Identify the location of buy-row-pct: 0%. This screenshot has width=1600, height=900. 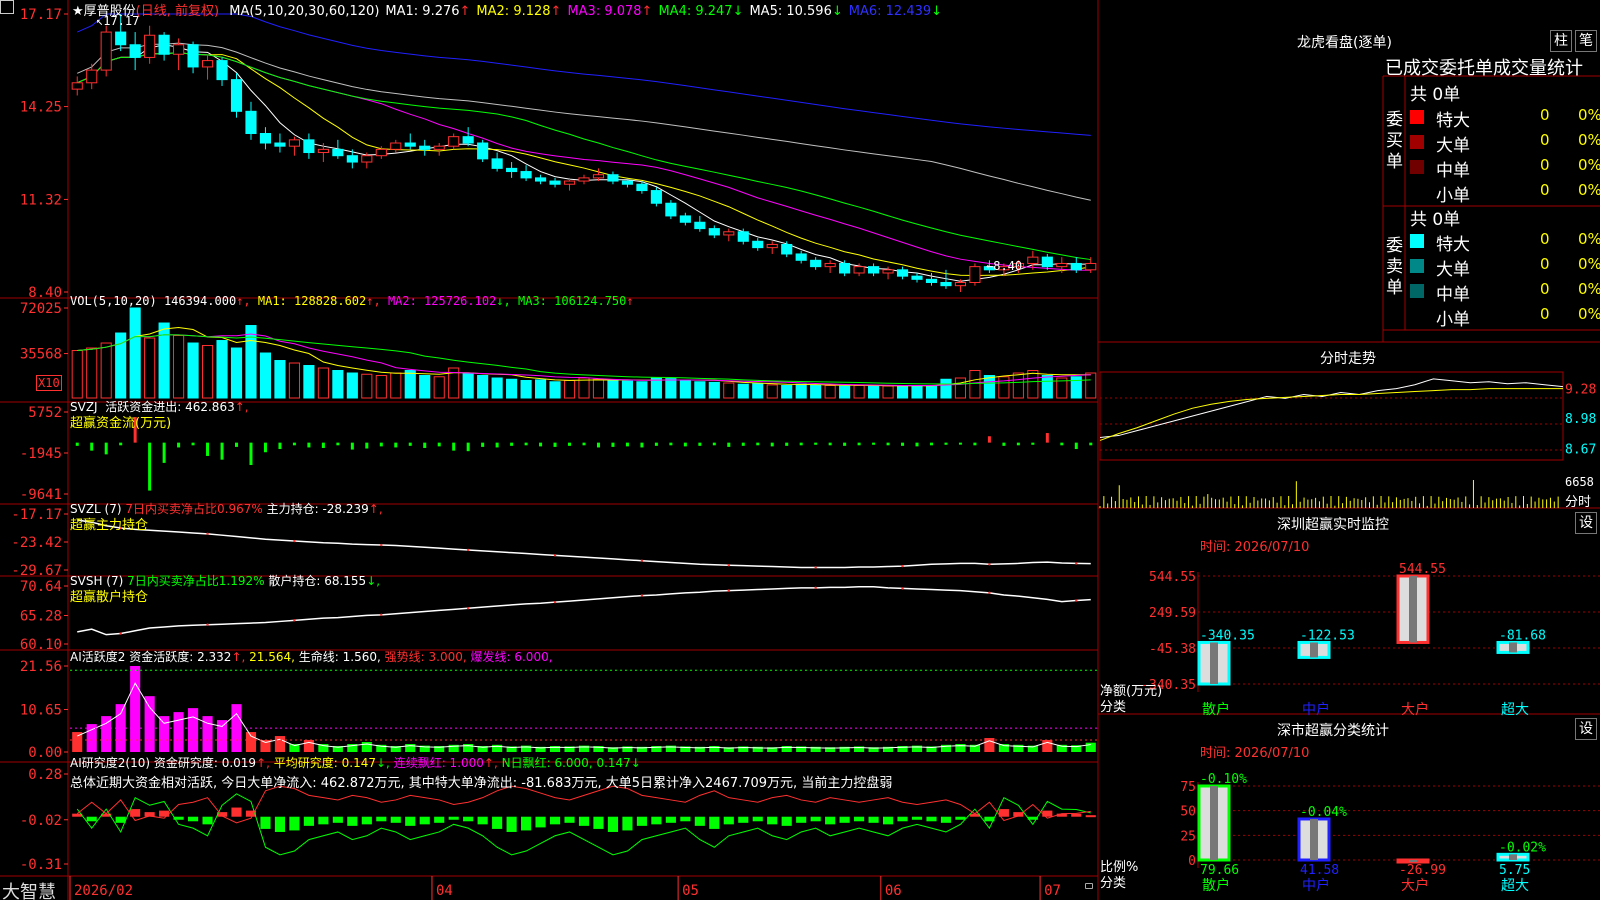
(1589, 140).